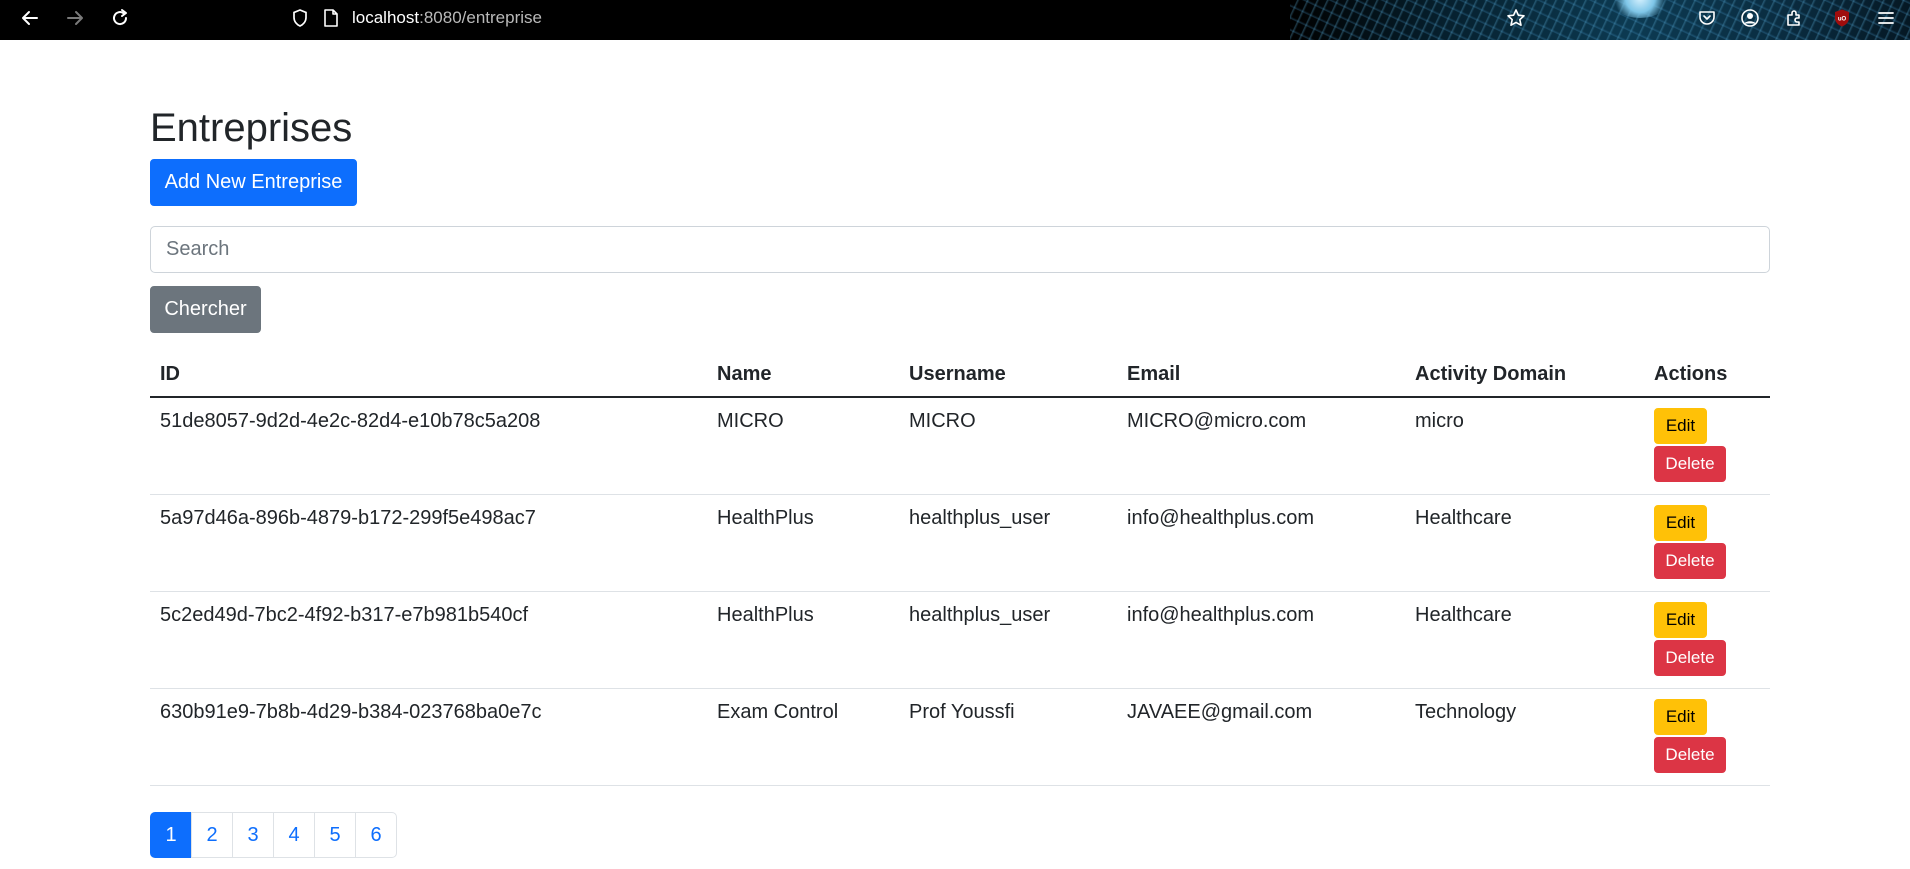 The image size is (1910, 869). What do you see at coordinates (253, 835) in the screenshot?
I see `page-link-3: 3` at bounding box center [253, 835].